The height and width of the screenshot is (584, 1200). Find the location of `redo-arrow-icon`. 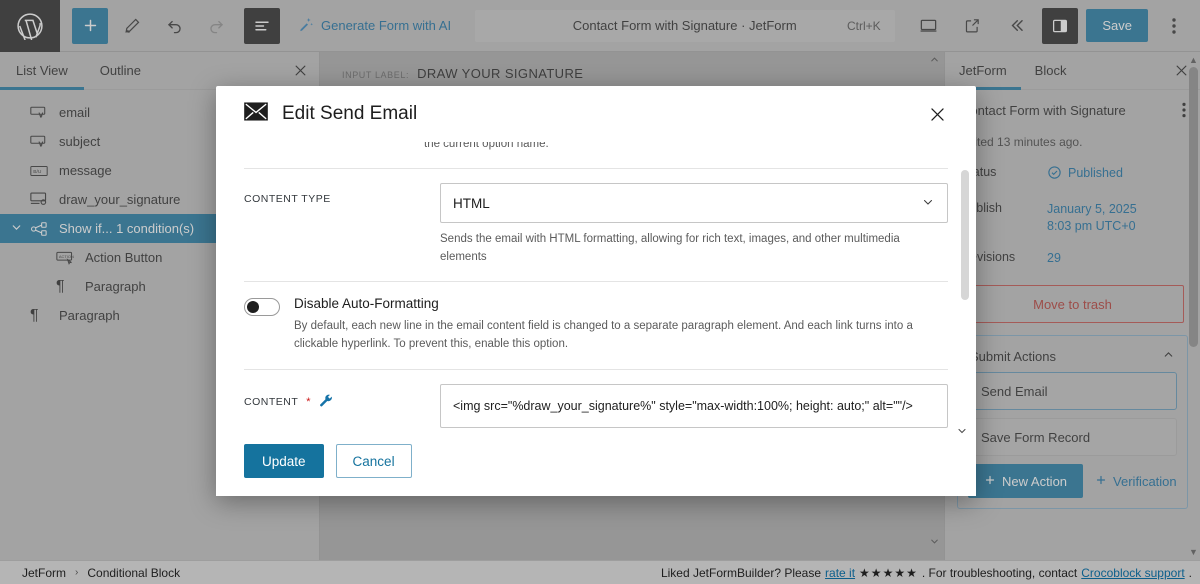

redo-arrow-icon is located at coordinates (216, 26).